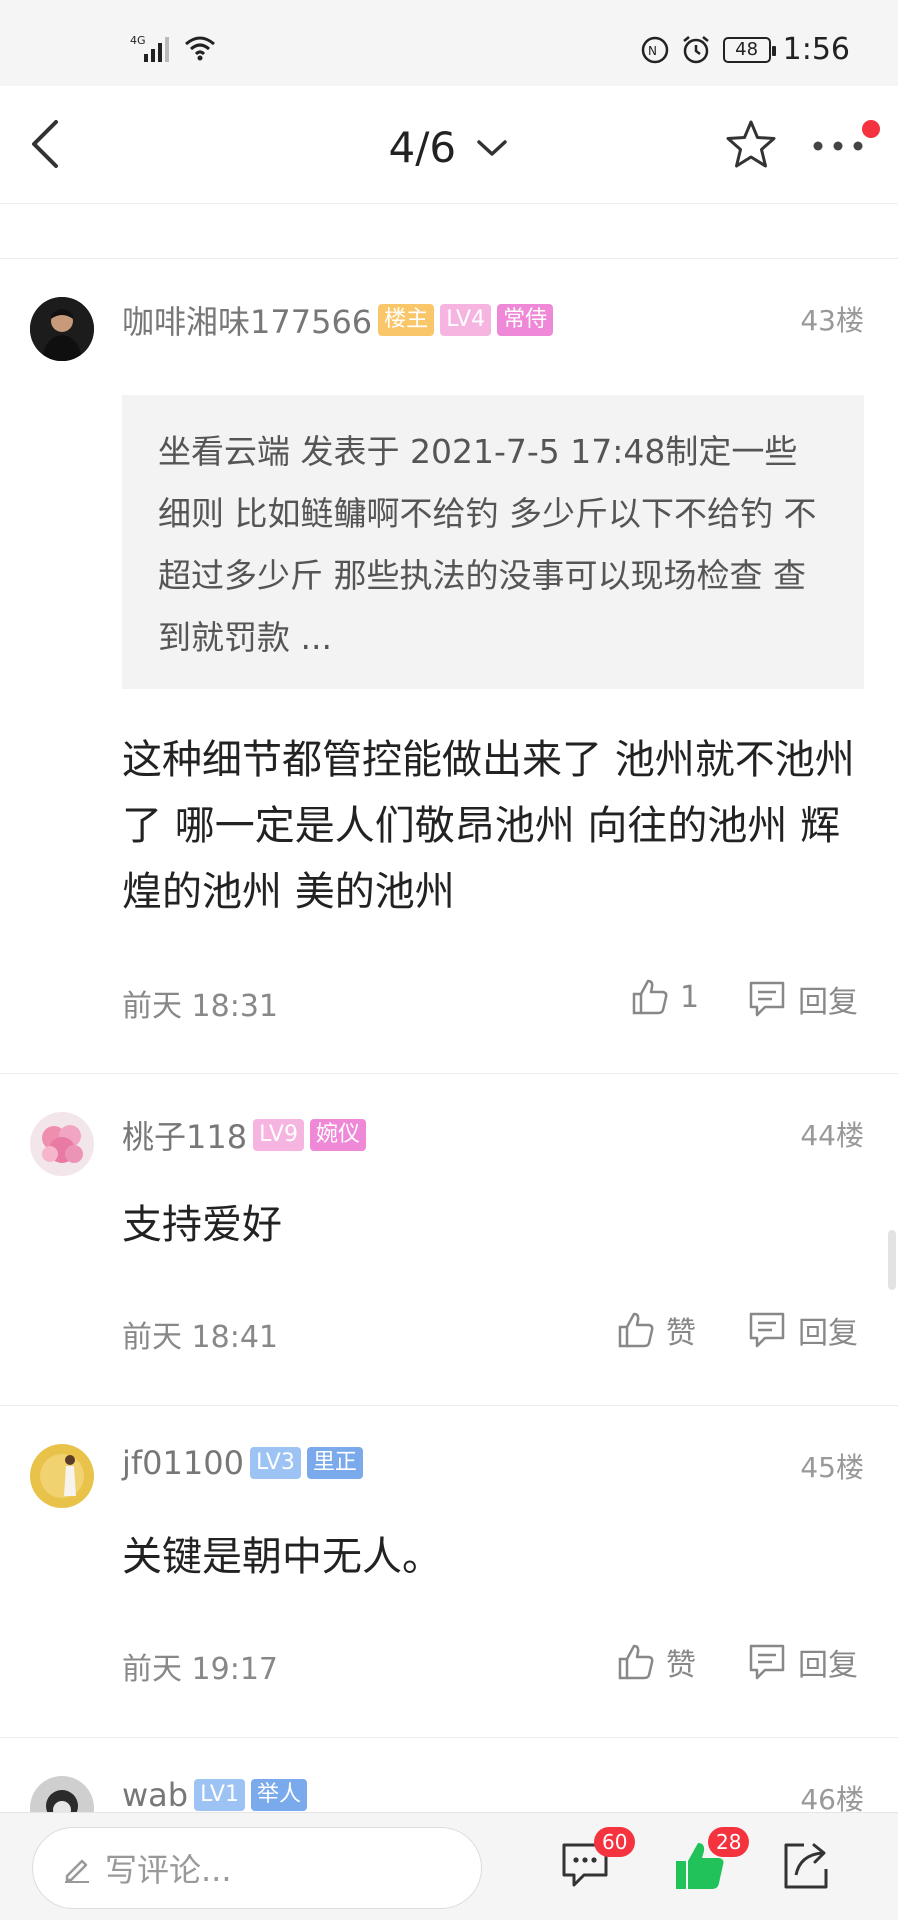 The image size is (898, 1920). I want to click on pencil-icon, so click(77, 1871).